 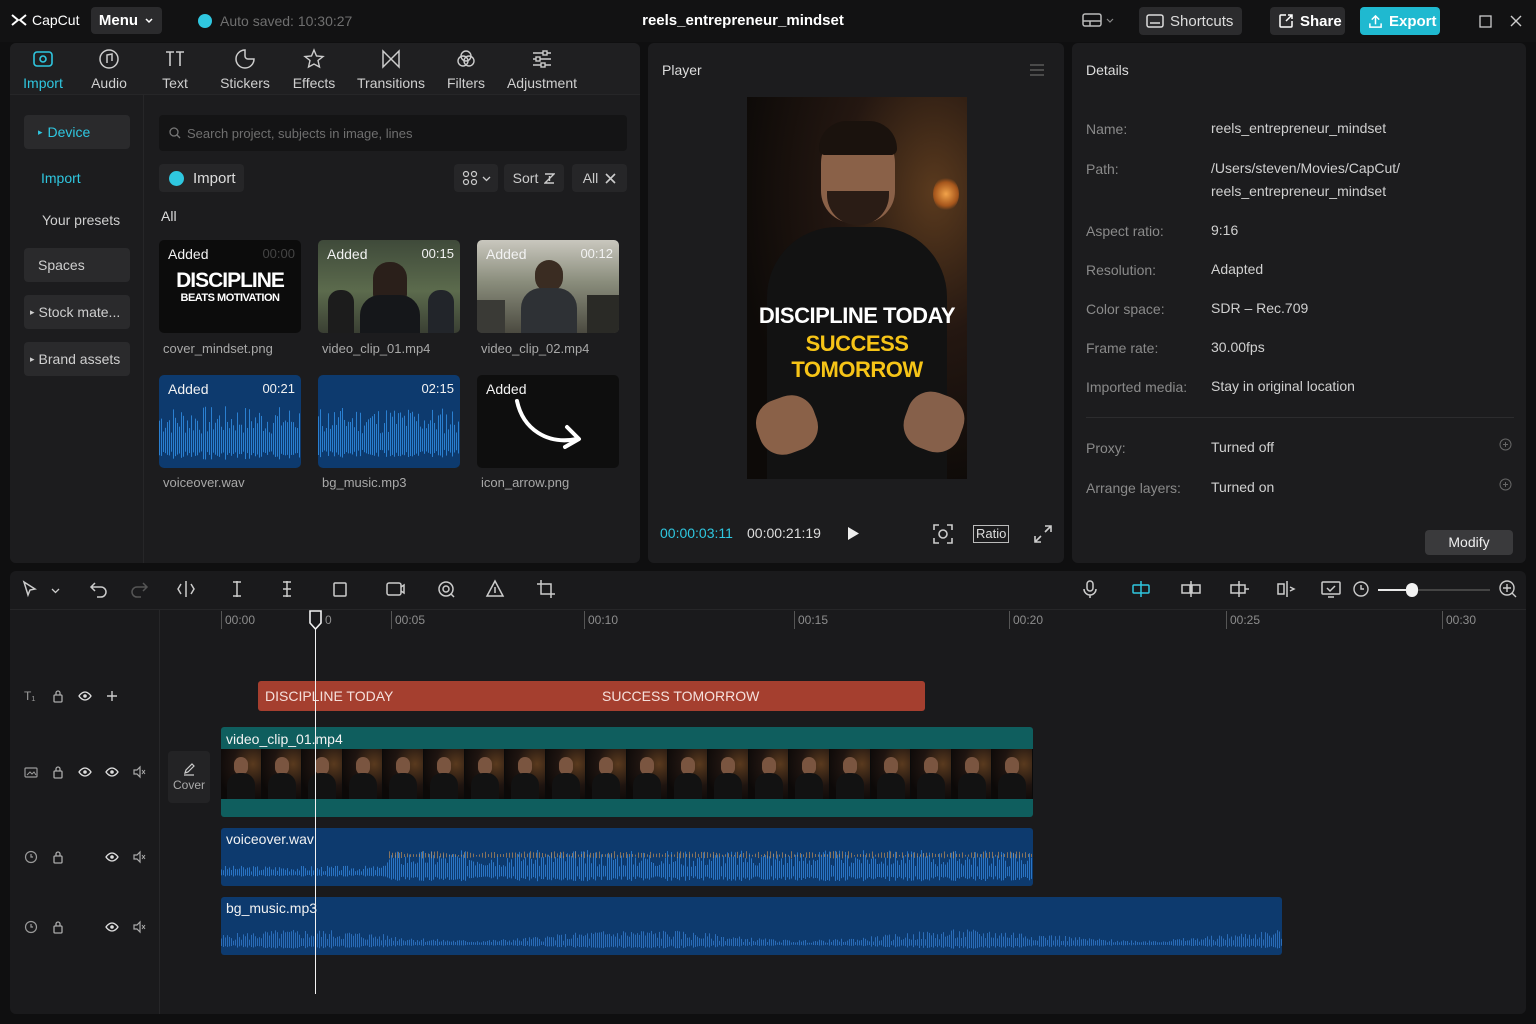 What do you see at coordinates (238, 590) in the screenshot?
I see `trim-left-icon` at bounding box center [238, 590].